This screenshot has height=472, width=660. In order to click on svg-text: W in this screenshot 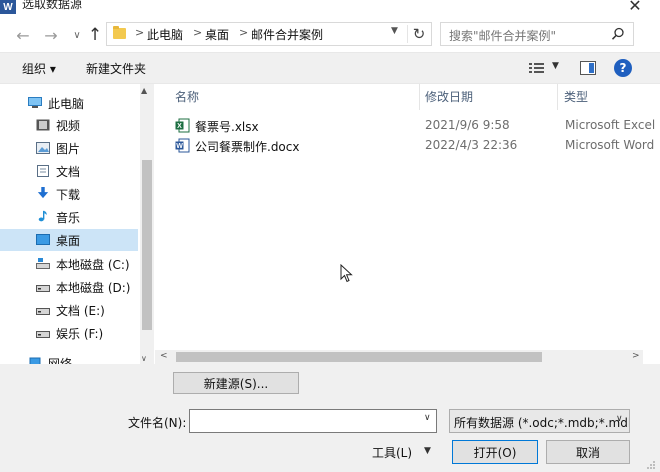, I will do `click(179, 146)`.